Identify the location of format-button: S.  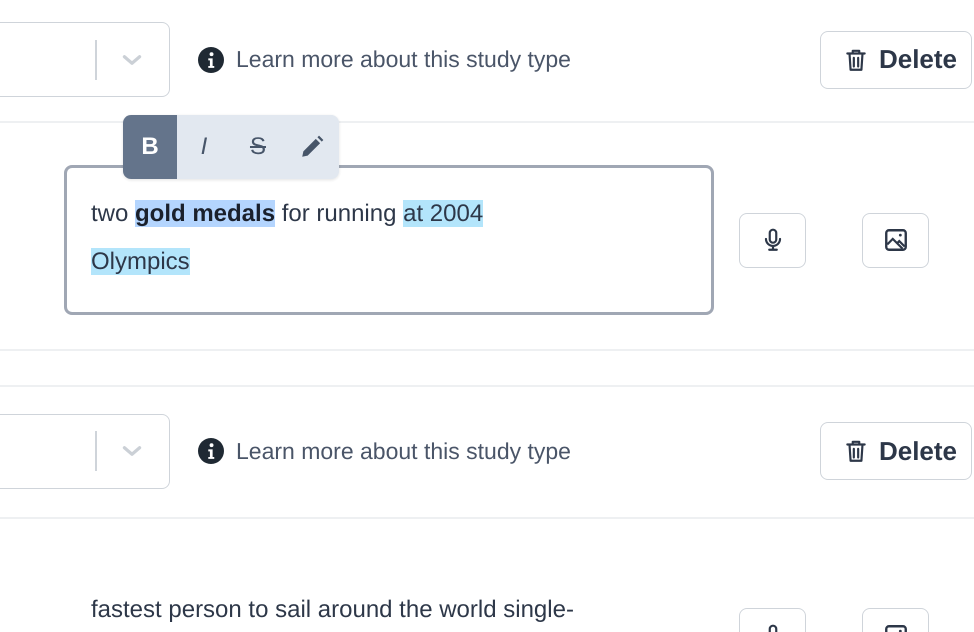
(258, 147).